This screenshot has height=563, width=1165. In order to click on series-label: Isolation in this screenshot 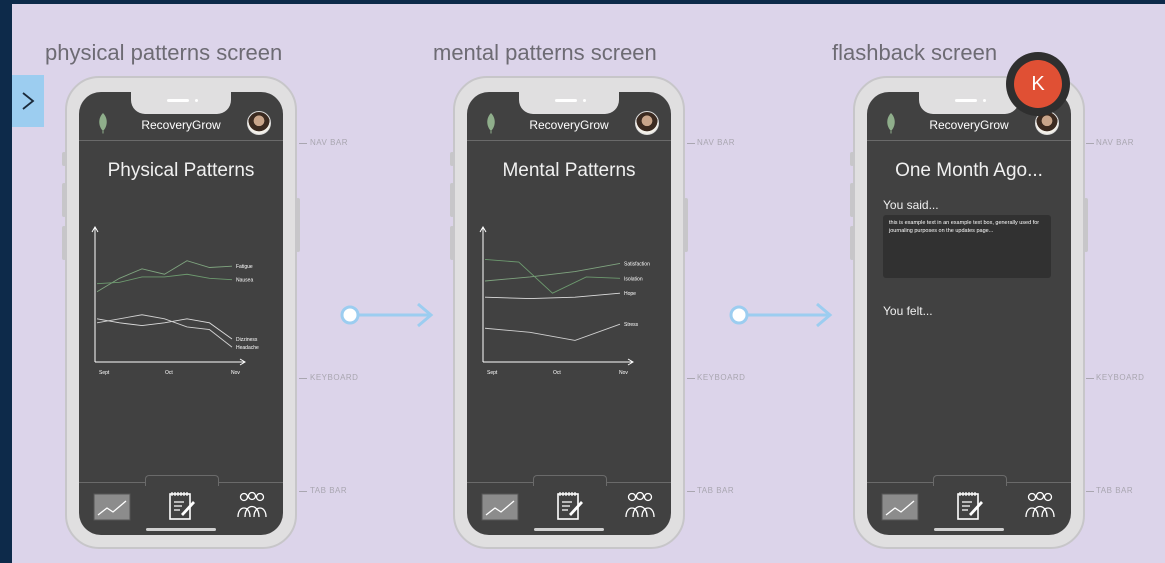, I will do `click(633, 279)`.